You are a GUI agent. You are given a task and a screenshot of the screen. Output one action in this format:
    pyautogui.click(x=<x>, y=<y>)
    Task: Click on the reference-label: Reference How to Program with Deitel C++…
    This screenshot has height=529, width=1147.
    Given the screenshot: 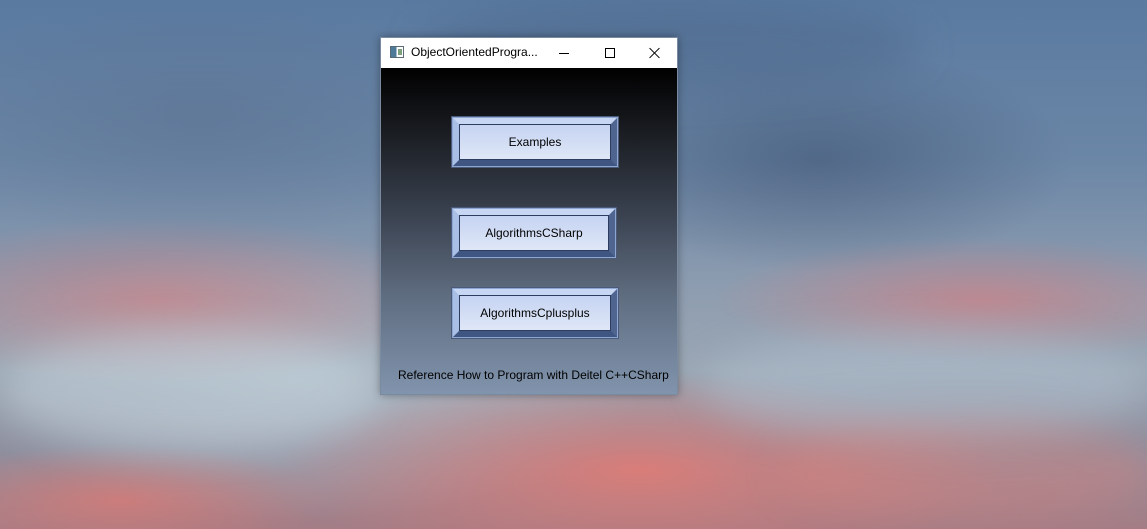 What is the action you would take?
    pyautogui.click(x=533, y=375)
    